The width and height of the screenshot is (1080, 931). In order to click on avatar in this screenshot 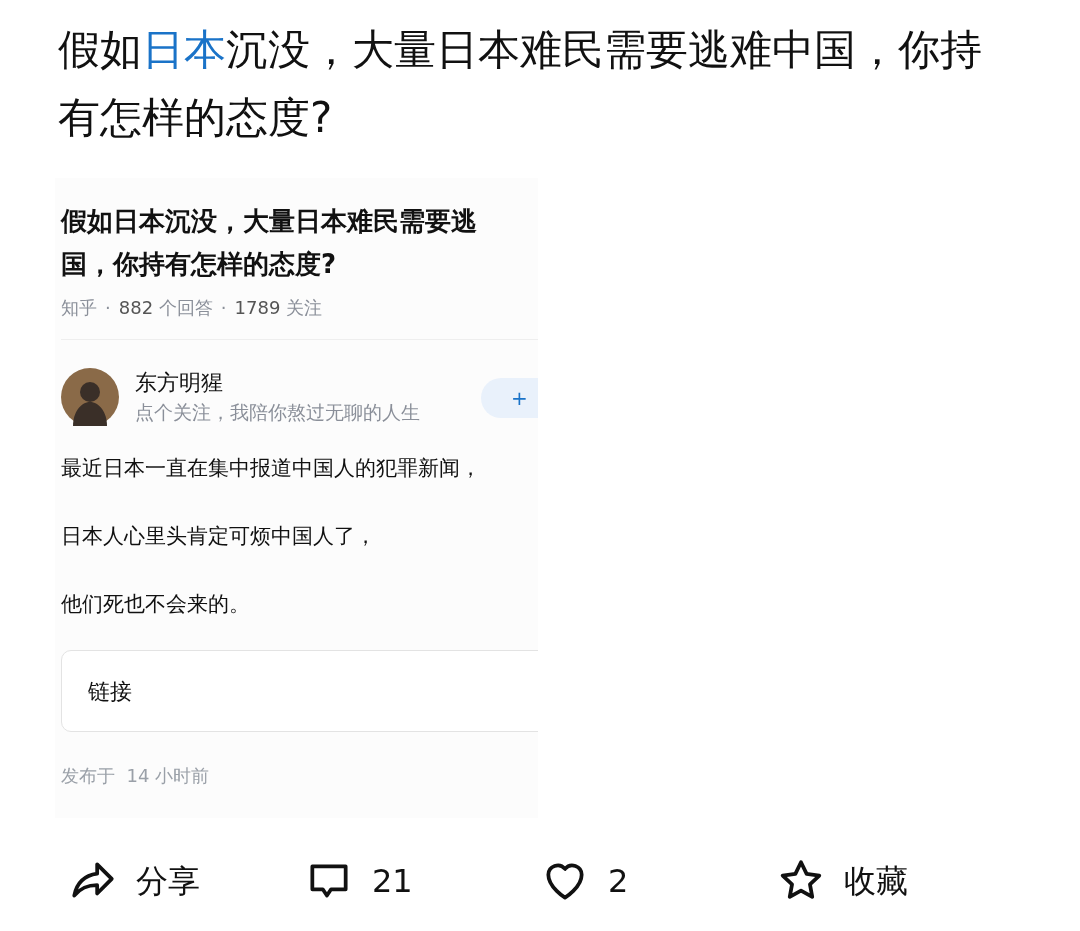, I will do `click(90, 397)`.